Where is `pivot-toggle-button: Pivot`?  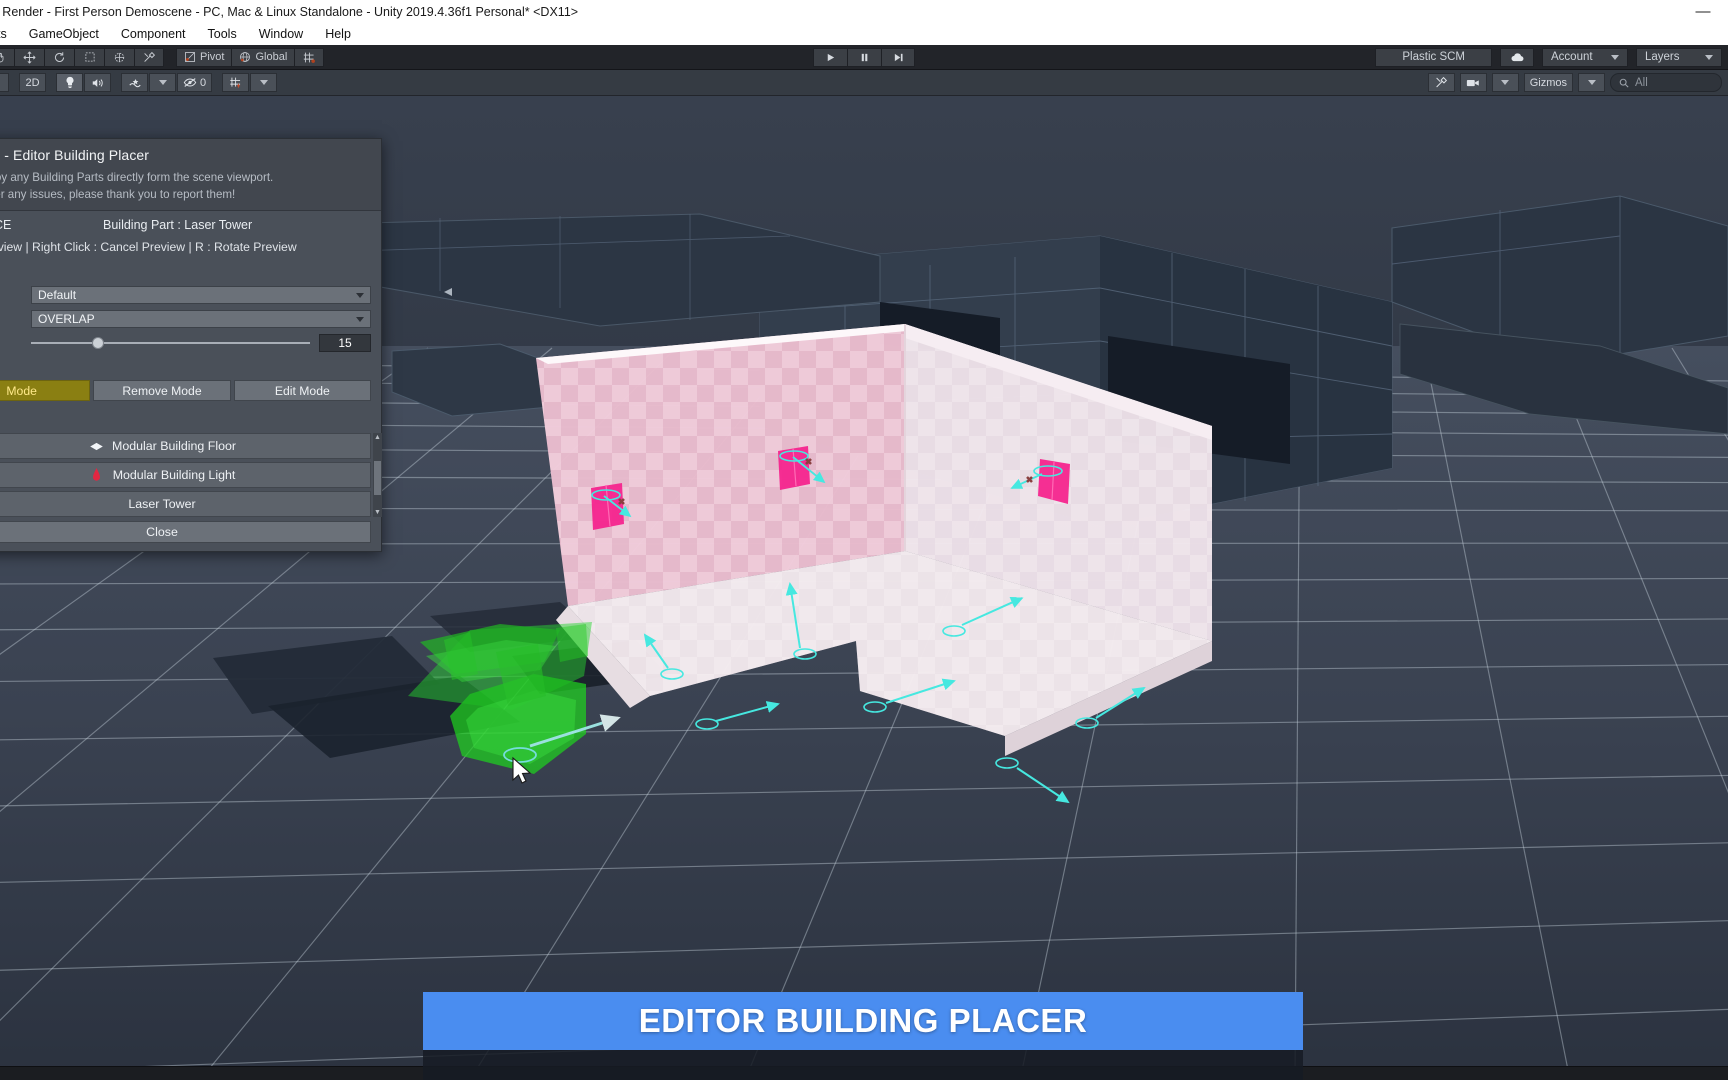
pivot-toggle-button: Pivot is located at coordinates (204, 57).